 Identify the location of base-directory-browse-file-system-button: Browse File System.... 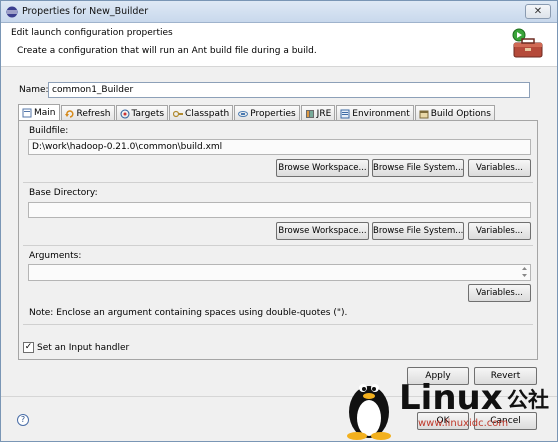
(418, 231).